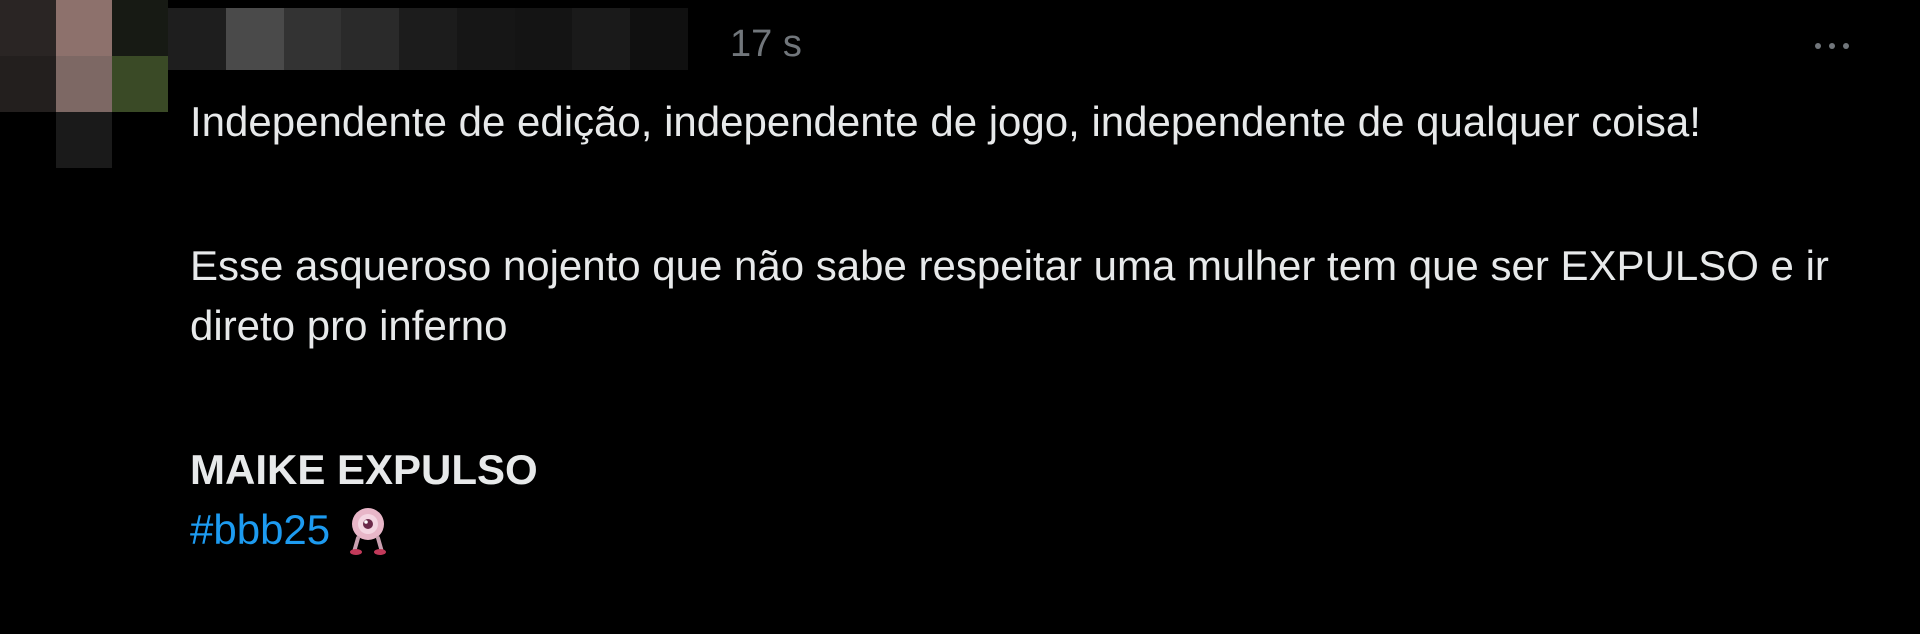  What do you see at coordinates (260, 530) in the screenshot?
I see `hashtag-link: #bbb25` at bounding box center [260, 530].